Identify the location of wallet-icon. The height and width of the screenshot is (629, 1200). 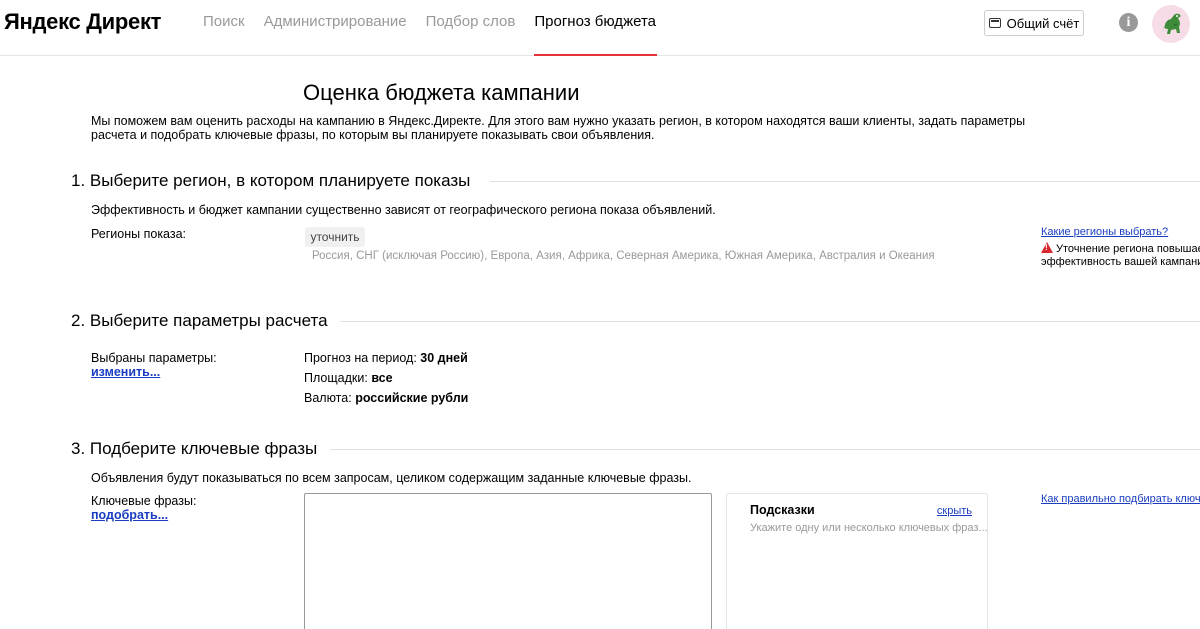
(994, 23).